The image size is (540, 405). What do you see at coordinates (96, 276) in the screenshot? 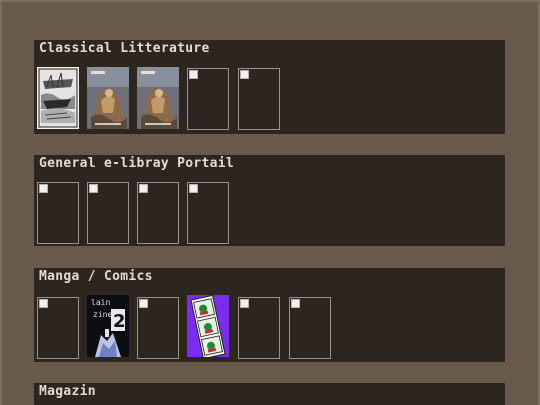
I see `section-title: Manga / Comics` at bounding box center [96, 276].